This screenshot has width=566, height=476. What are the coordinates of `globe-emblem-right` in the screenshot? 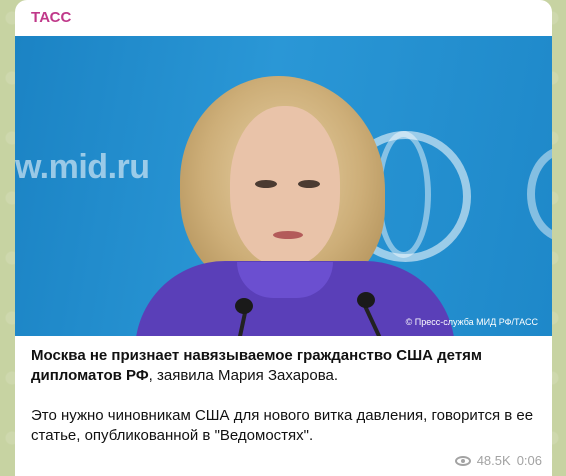 It's located at (539, 194).